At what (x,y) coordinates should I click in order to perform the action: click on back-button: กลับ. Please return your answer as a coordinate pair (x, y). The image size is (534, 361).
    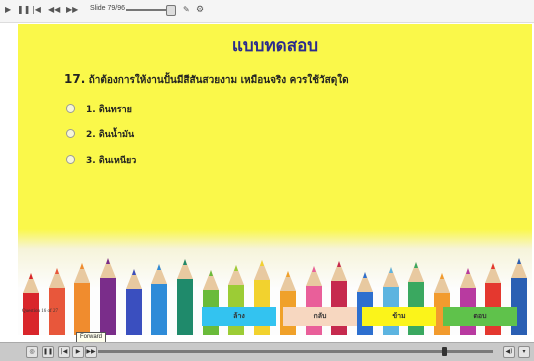
    Looking at the image, I should click on (320, 316).